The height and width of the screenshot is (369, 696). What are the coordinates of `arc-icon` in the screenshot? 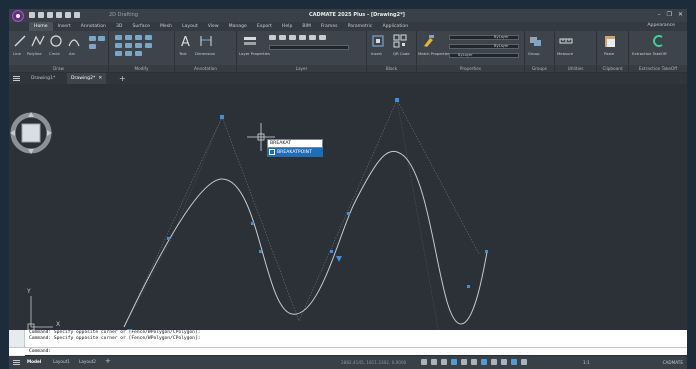 It's located at (74, 41).